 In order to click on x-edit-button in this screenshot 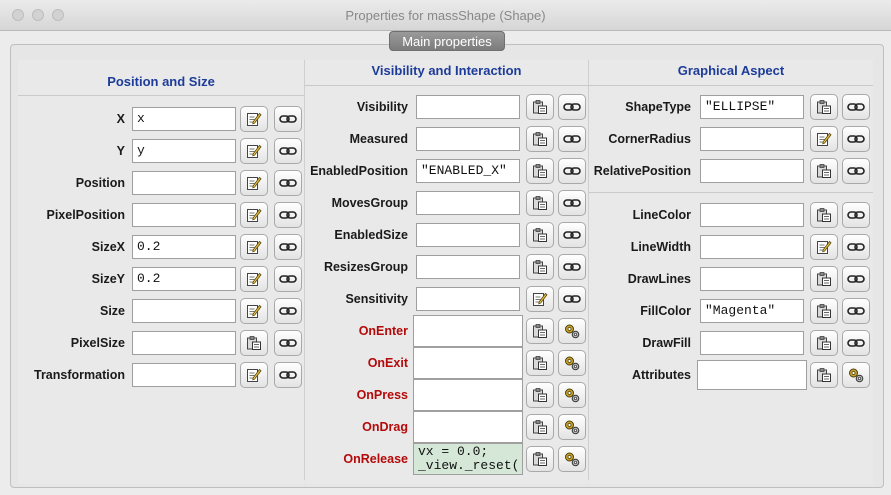, I will do `click(254, 119)`.